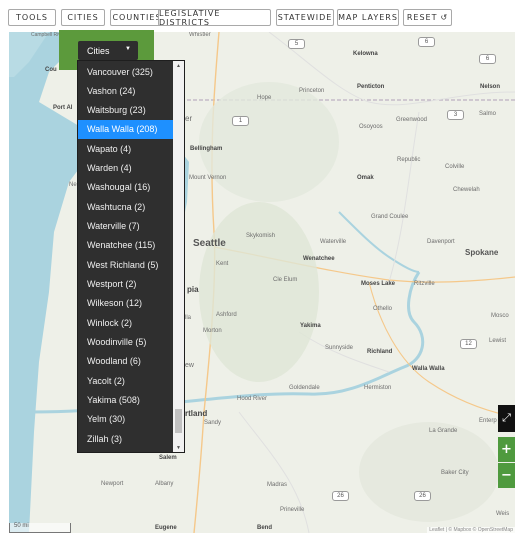 The image size is (515, 533). I want to click on scroll-up-arrow-icon: ▲, so click(178, 65).